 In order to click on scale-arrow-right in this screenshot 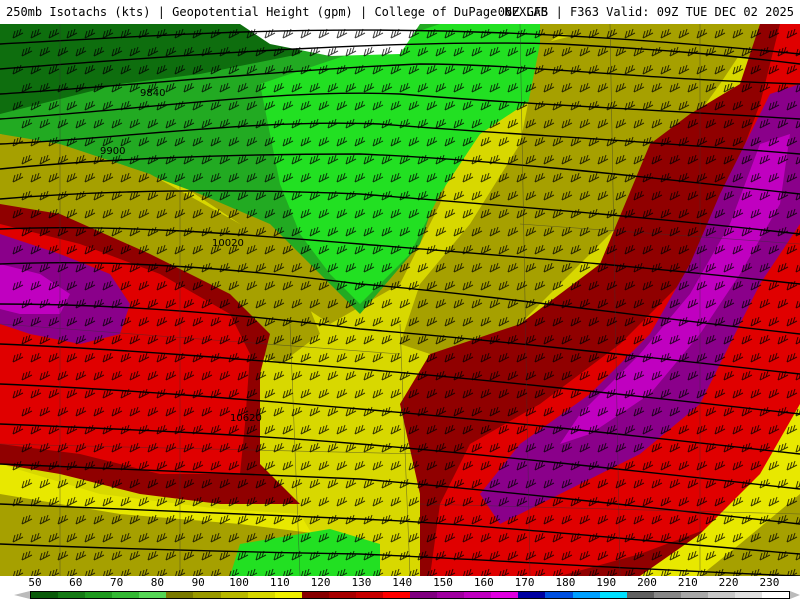, I will do `click(795, 595)`.